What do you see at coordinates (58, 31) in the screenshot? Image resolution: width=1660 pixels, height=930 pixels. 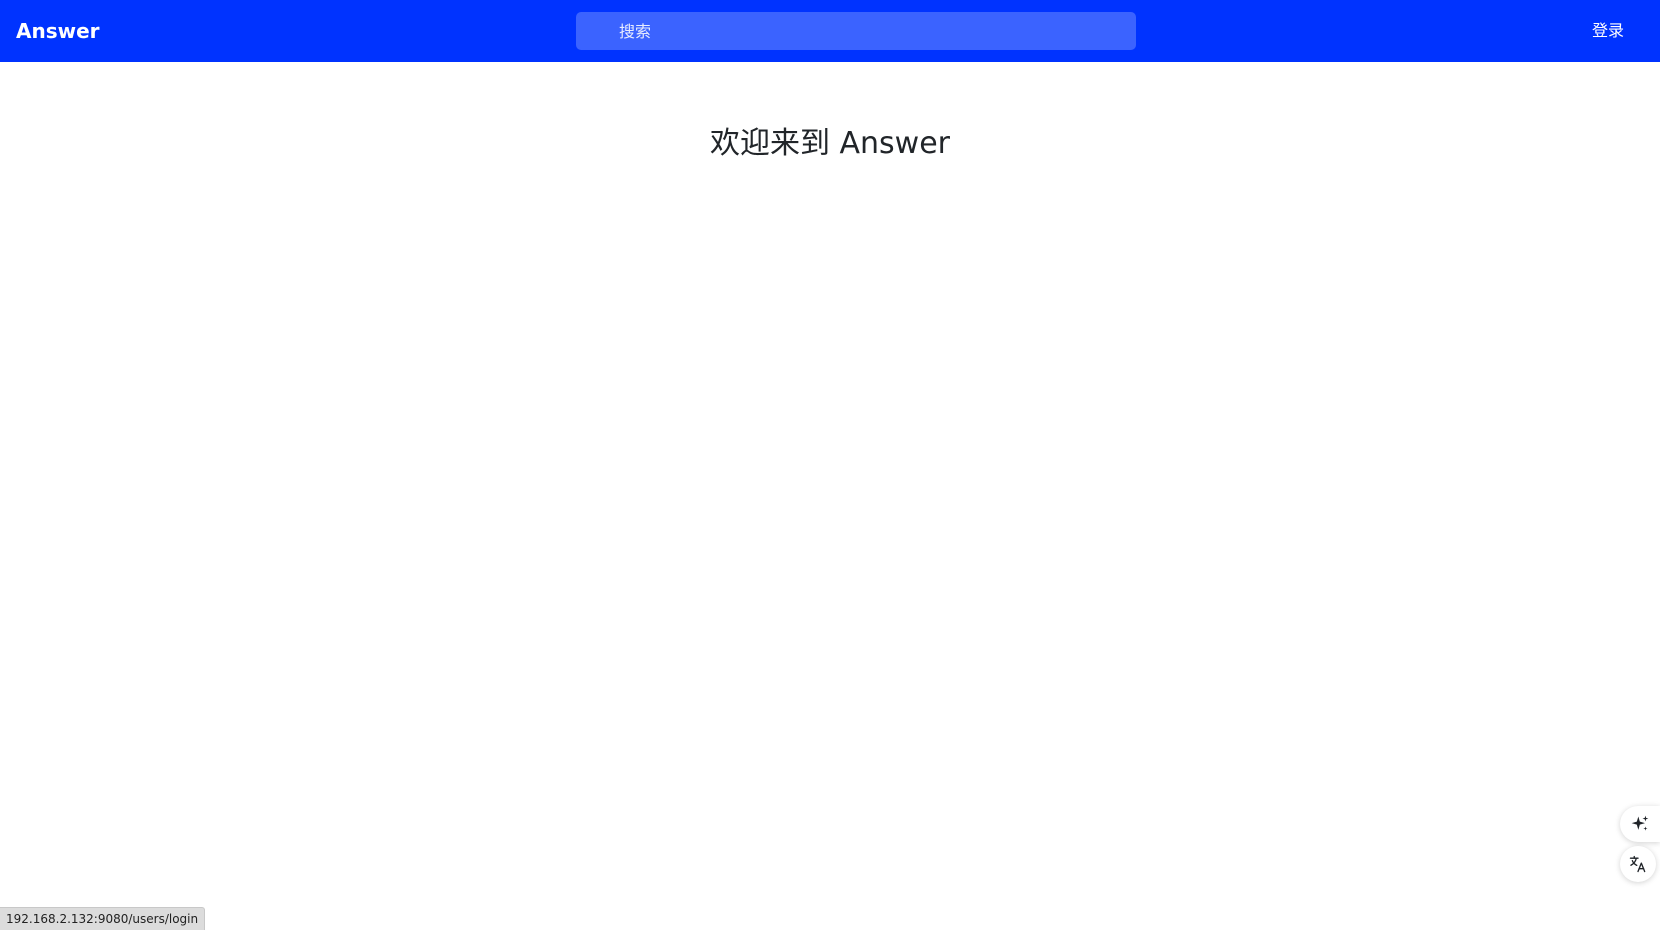 I see `brand-logo-link: Answer` at bounding box center [58, 31].